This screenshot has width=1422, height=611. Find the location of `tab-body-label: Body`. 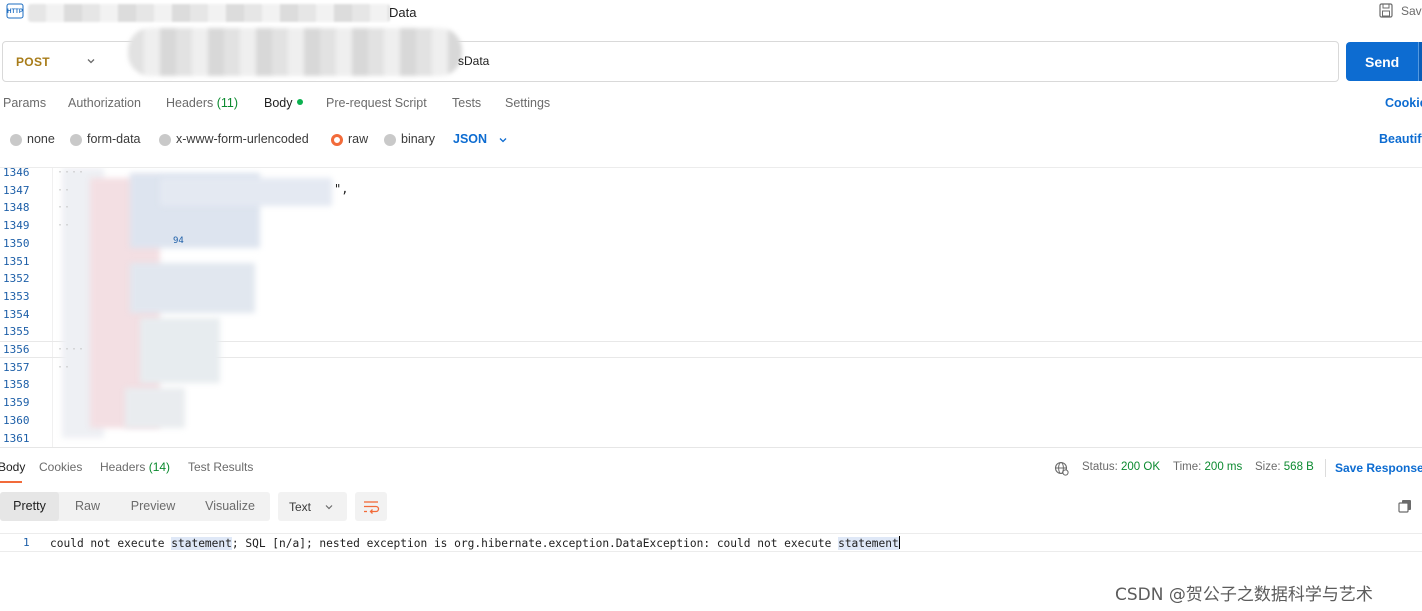

tab-body-label: Body is located at coordinates (278, 103).